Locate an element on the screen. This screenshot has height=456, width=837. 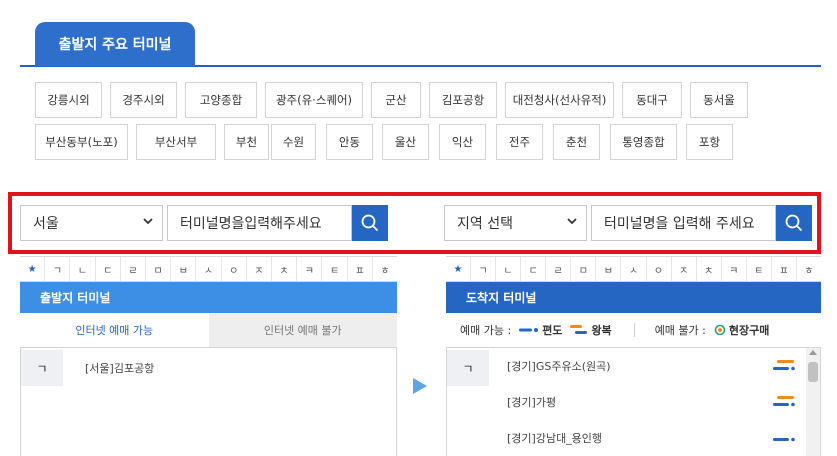
departure-region-value: 서울 is located at coordinates (46, 224).